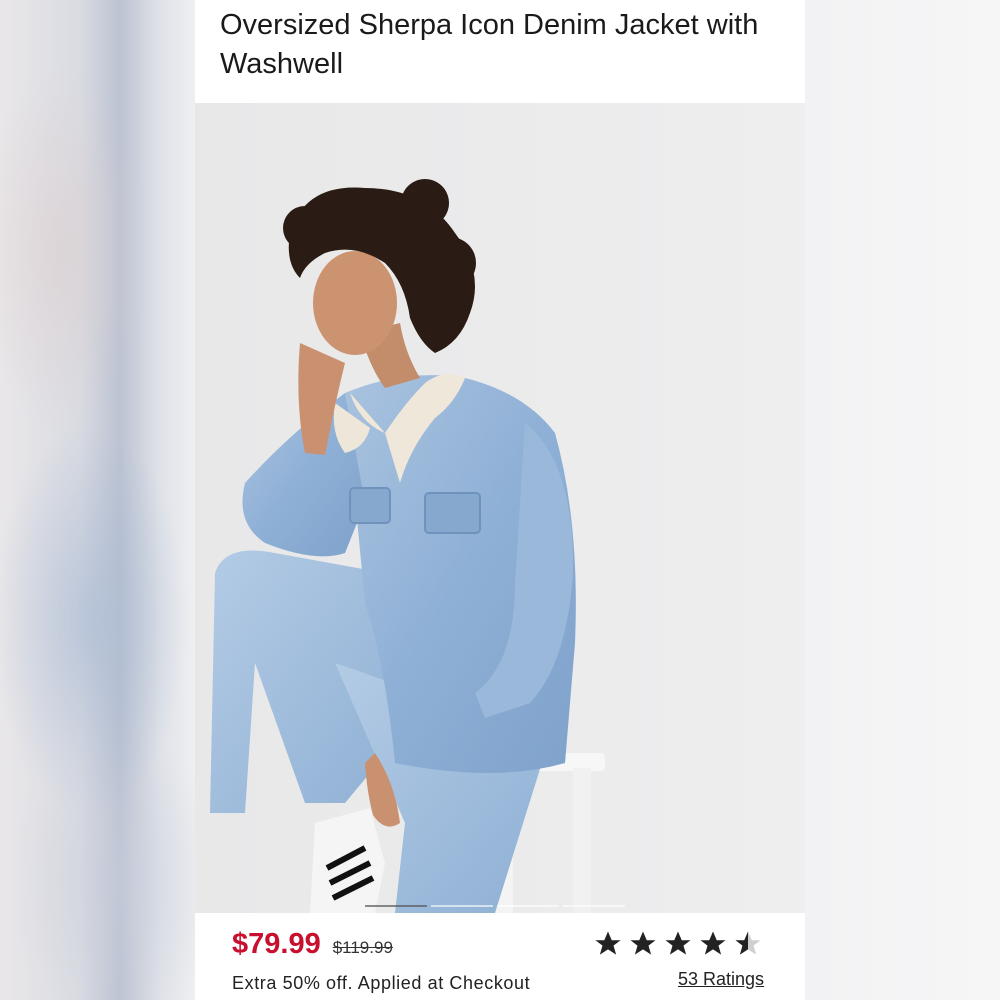  I want to click on price-row: $79.99 $119.99, so click(312, 944).